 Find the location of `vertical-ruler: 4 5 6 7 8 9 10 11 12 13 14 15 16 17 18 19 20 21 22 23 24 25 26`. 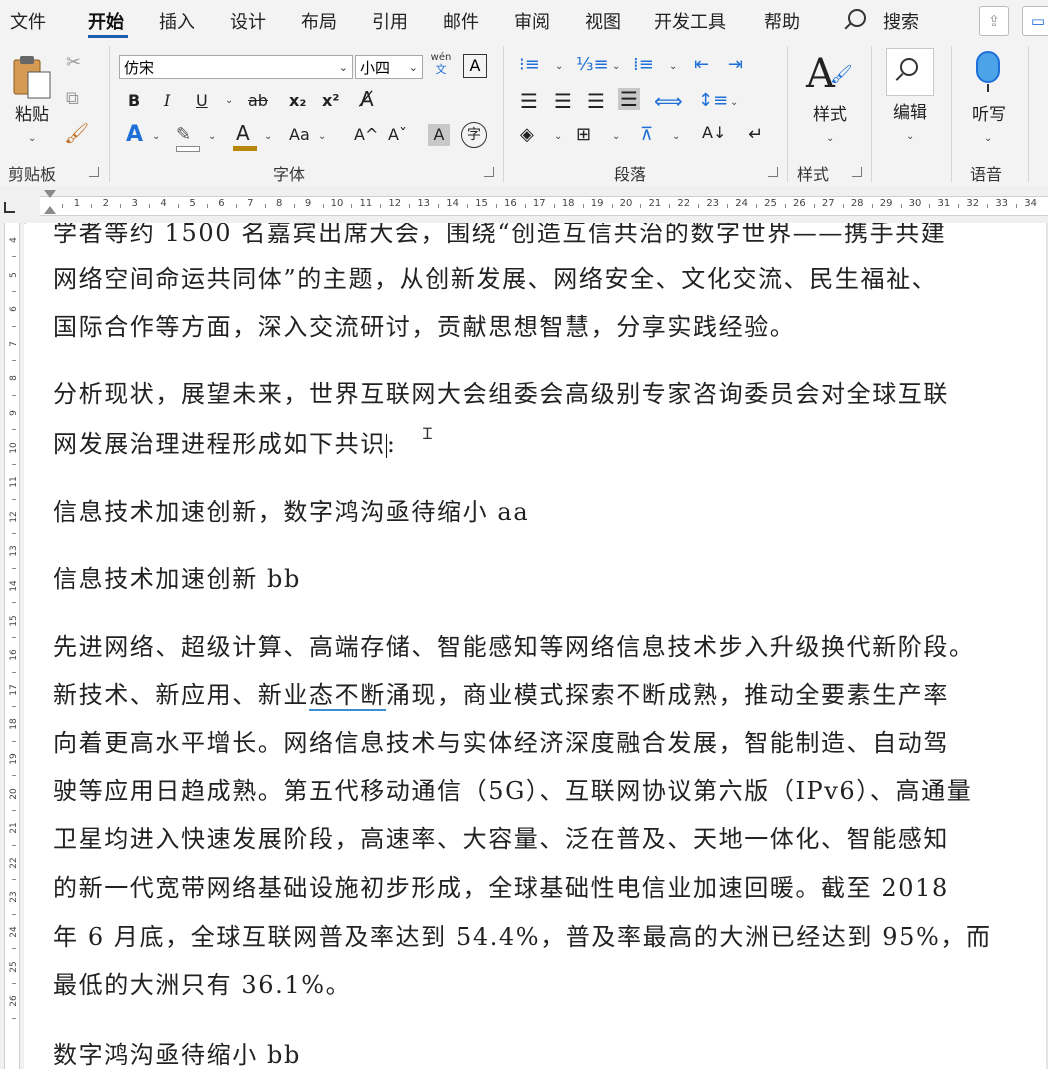

vertical-ruler: 4 5 6 7 8 9 10 11 12 13 14 15 16 17 18 19 20 21 22 23 24 25 26 is located at coordinates (12, 646).